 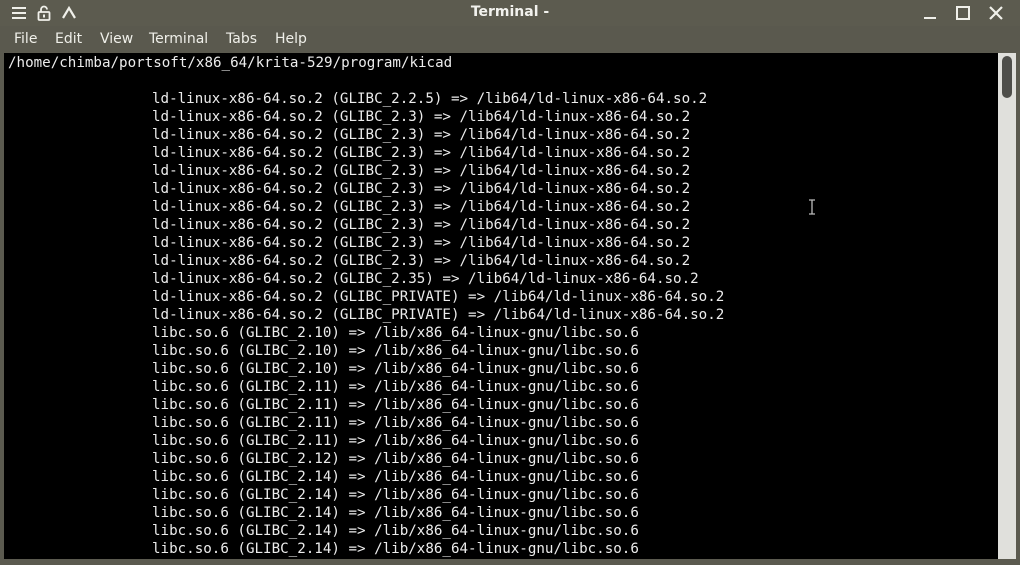 I want to click on maximize-icon, so click(x=963, y=13).